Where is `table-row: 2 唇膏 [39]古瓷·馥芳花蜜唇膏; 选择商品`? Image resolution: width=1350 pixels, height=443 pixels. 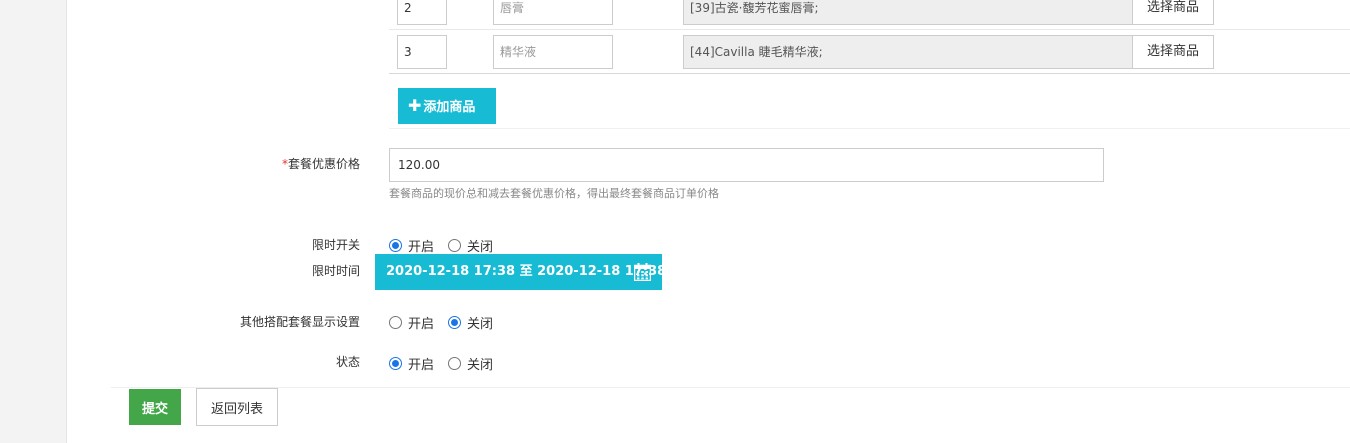
table-row: 2 唇膏 [39]古瓷·馥芳花蜜唇膏; 选择商品 is located at coordinates (869, 15).